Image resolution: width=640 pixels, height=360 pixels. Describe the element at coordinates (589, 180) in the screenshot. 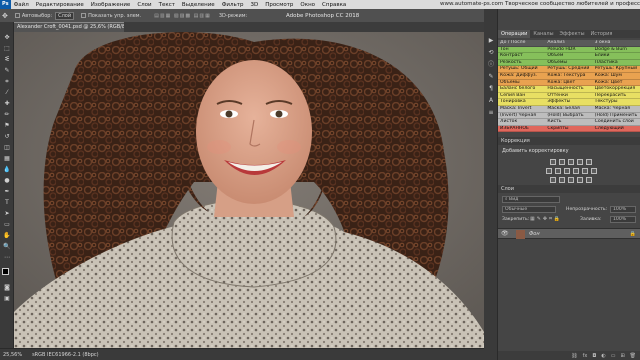

I see `selective-color-adj-icon` at that location.